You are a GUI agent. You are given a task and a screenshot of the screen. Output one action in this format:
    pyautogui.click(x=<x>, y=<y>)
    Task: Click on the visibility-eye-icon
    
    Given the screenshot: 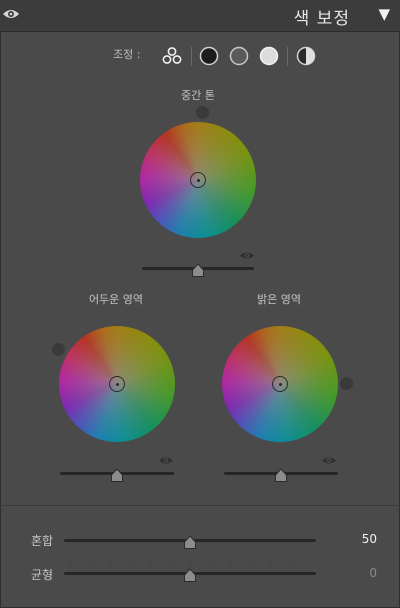 What is the action you would take?
    pyautogui.click(x=11, y=15)
    